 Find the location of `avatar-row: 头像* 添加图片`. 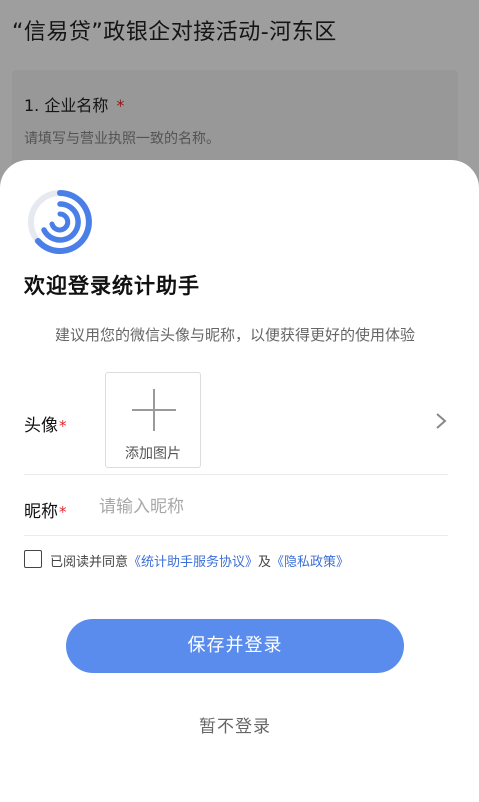

avatar-row: 头像* 添加图片 is located at coordinates (236, 422).